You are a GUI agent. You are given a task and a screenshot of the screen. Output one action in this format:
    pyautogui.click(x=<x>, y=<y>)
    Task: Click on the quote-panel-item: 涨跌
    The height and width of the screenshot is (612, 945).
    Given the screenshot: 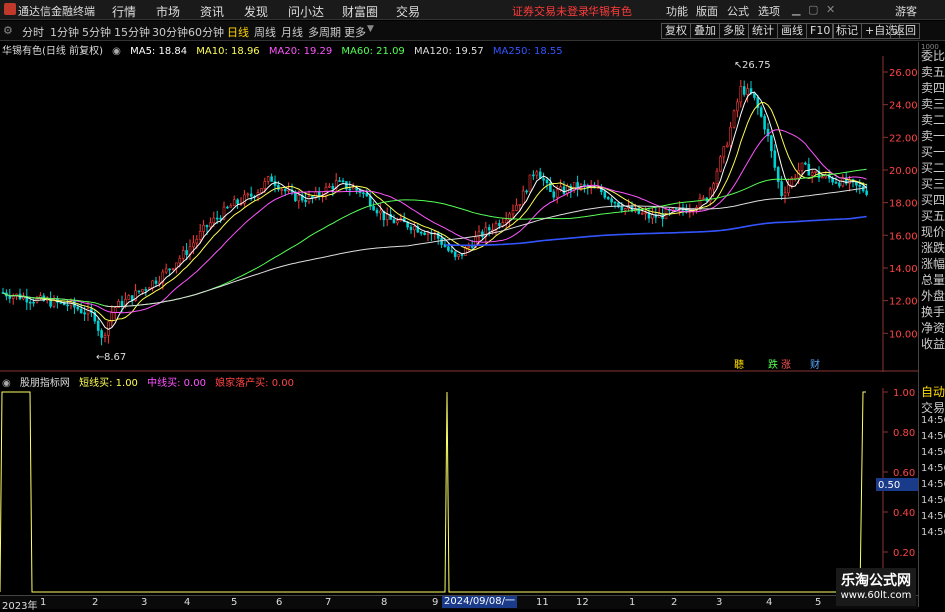 What is the action you would take?
    pyautogui.click(x=933, y=247)
    